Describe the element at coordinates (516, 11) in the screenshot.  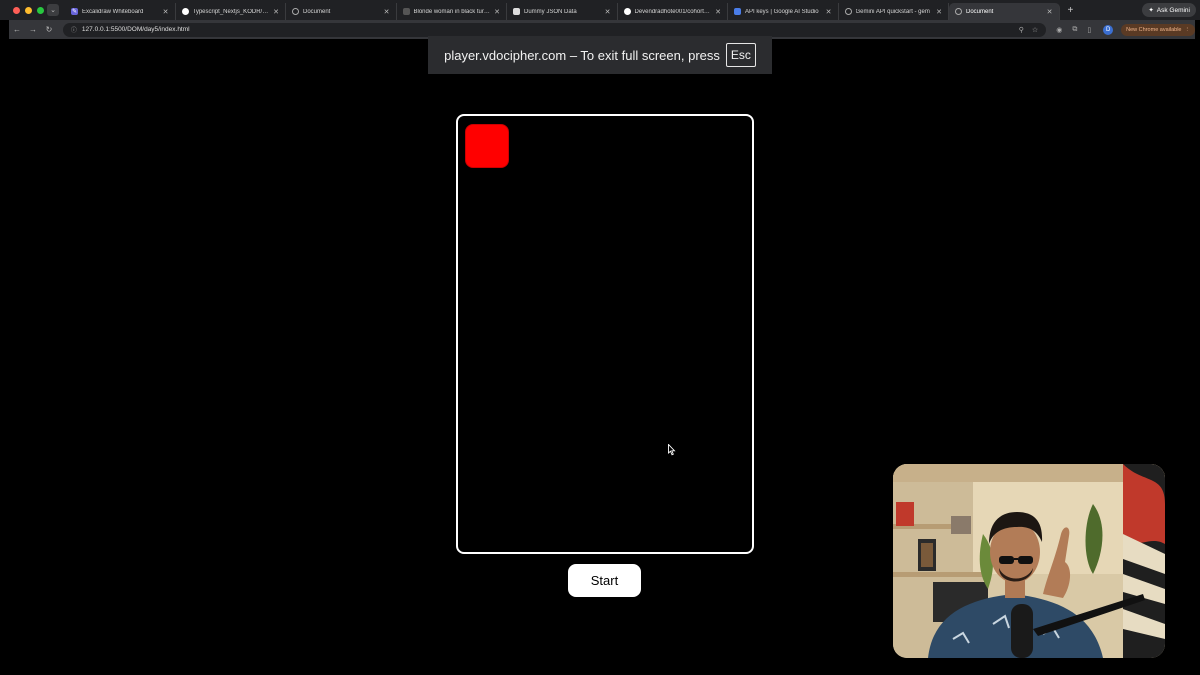
I see `json-icon` at that location.